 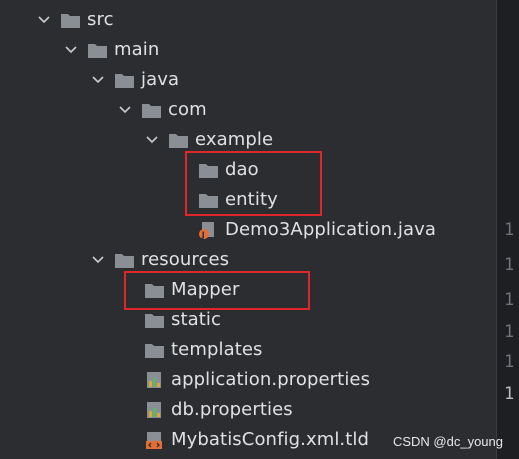 I want to click on tree-item-demo3application: J Demo3Application.java, so click(x=317, y=230).